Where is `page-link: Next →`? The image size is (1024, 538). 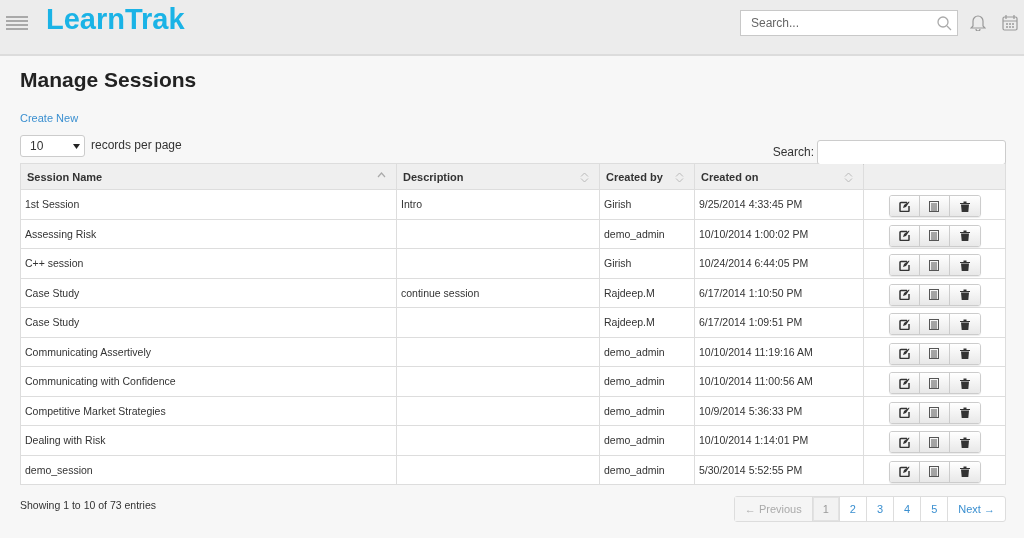
page-link: Next → is located at coordinates (976, 509).